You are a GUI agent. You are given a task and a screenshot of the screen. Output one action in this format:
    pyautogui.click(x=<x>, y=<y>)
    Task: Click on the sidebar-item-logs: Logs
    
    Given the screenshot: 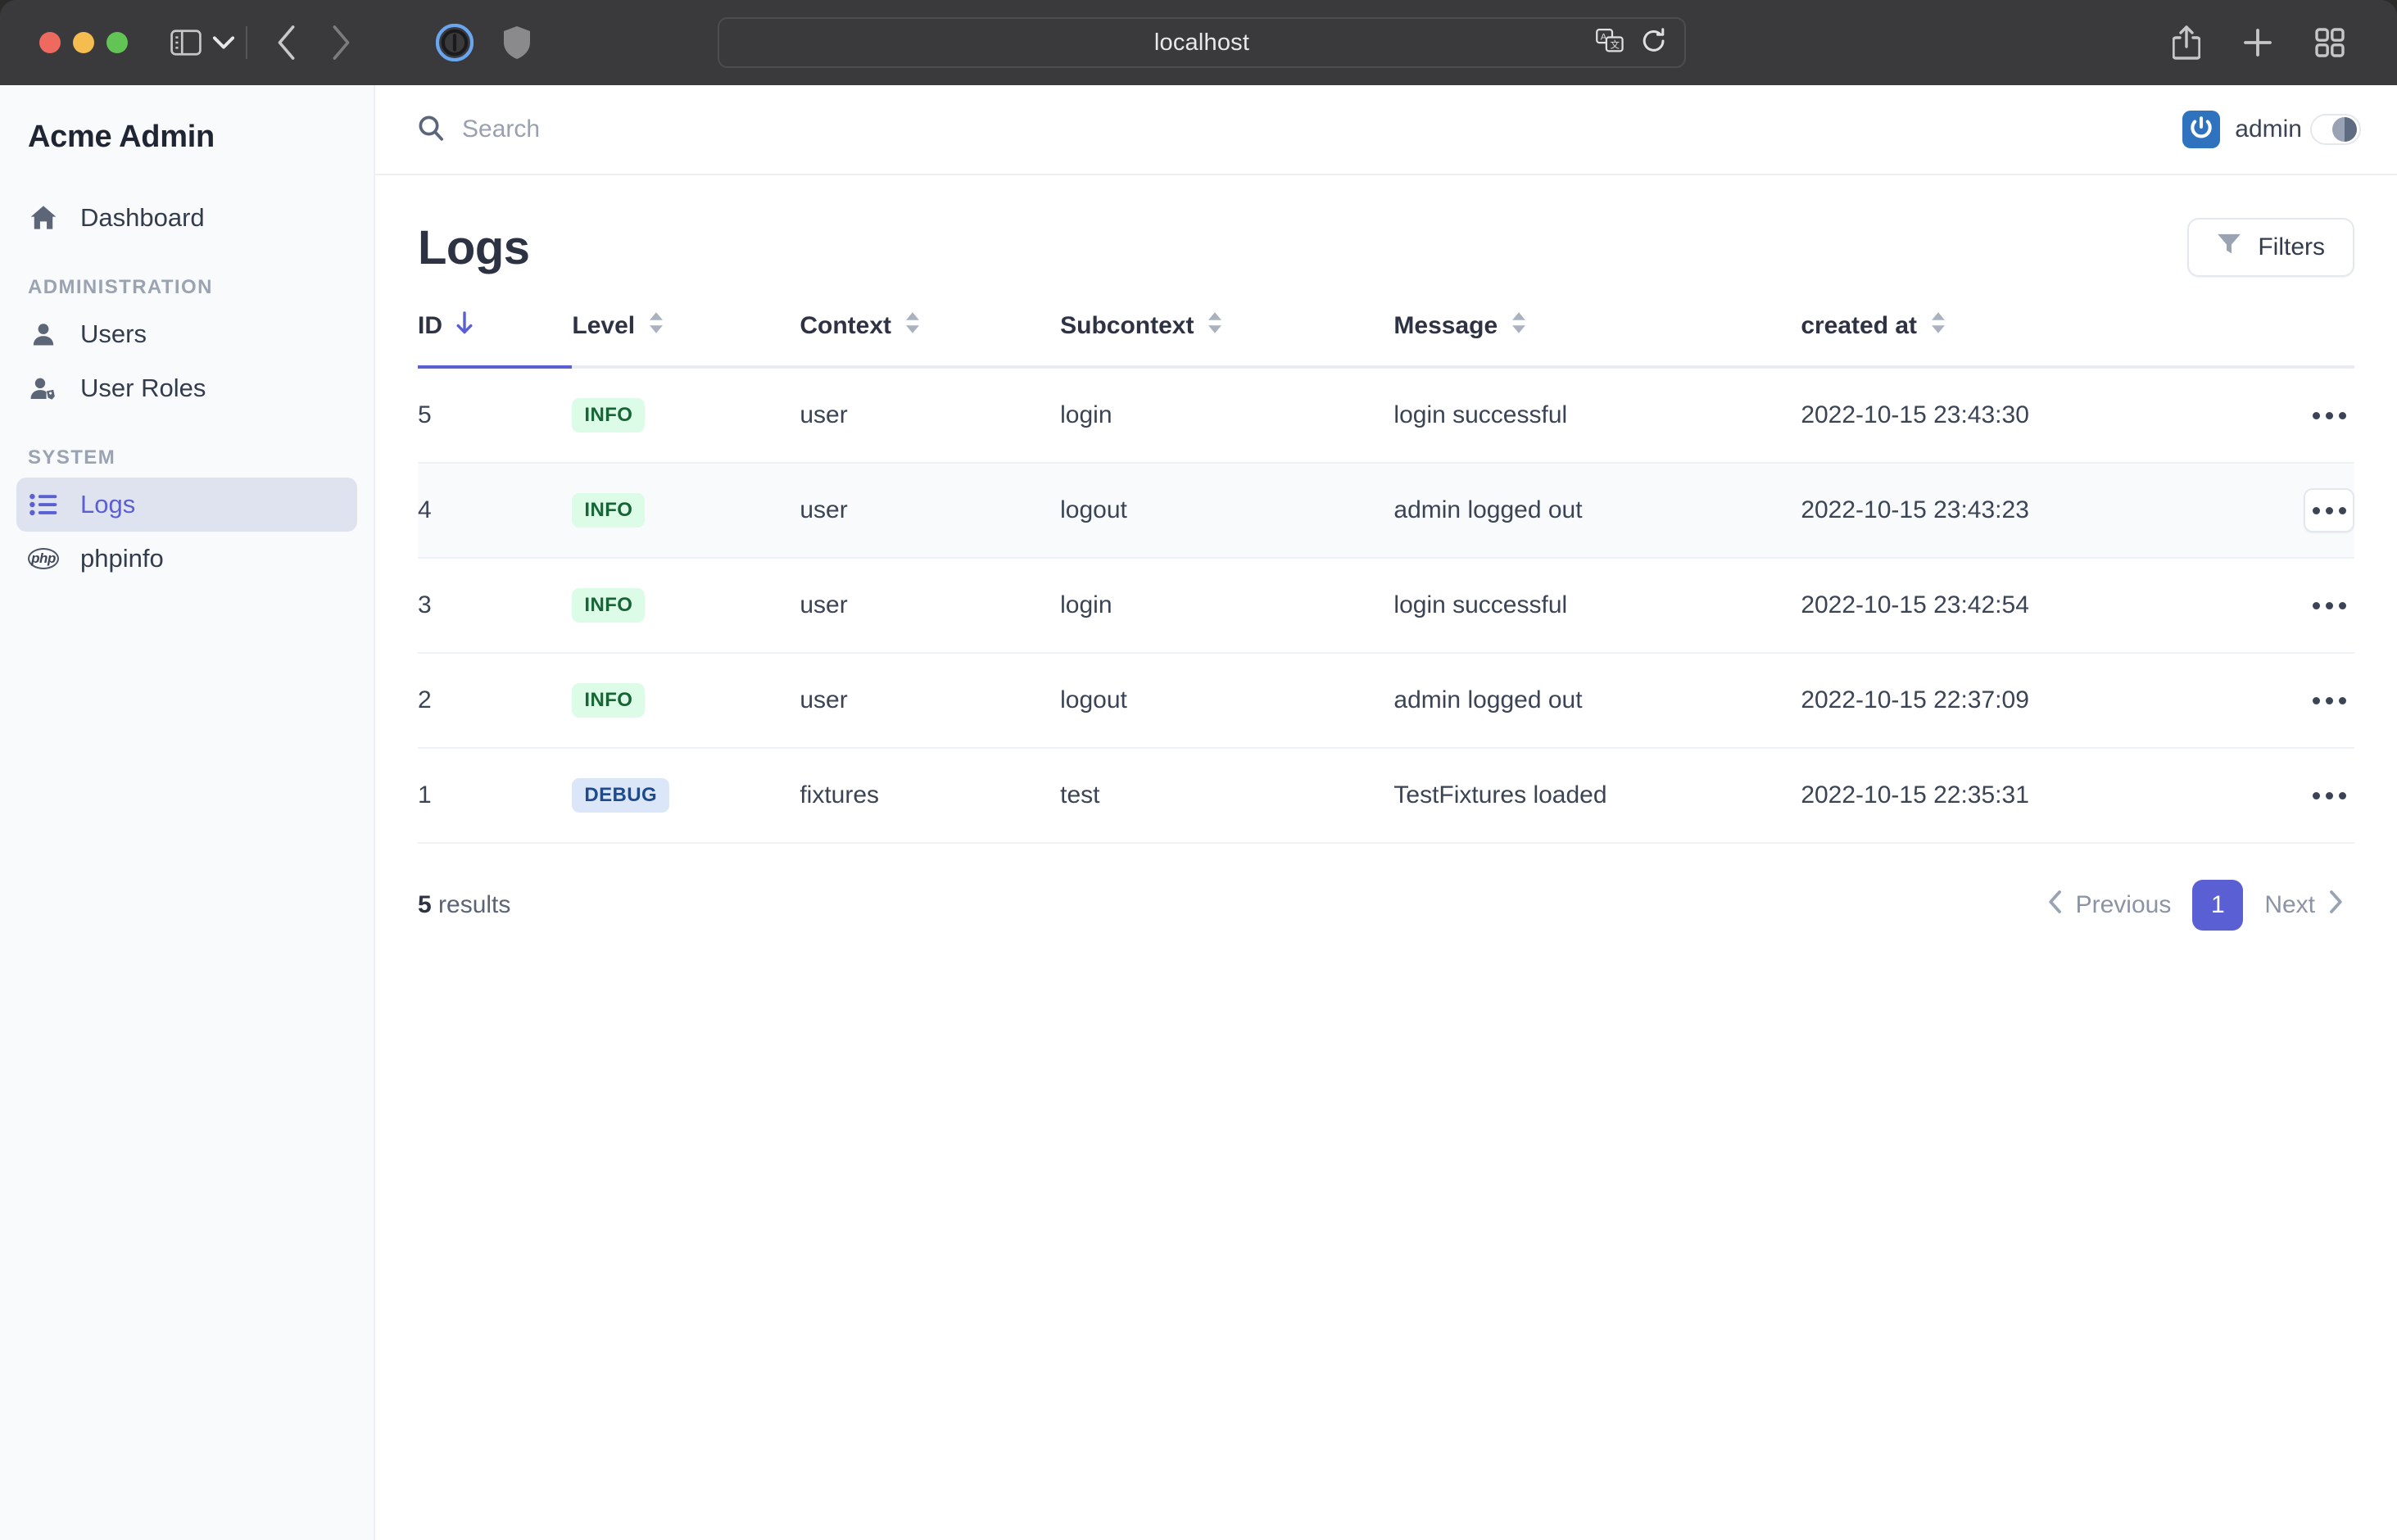 What is the action you would take?
    pyautogui.click(x=186, y=505)
    